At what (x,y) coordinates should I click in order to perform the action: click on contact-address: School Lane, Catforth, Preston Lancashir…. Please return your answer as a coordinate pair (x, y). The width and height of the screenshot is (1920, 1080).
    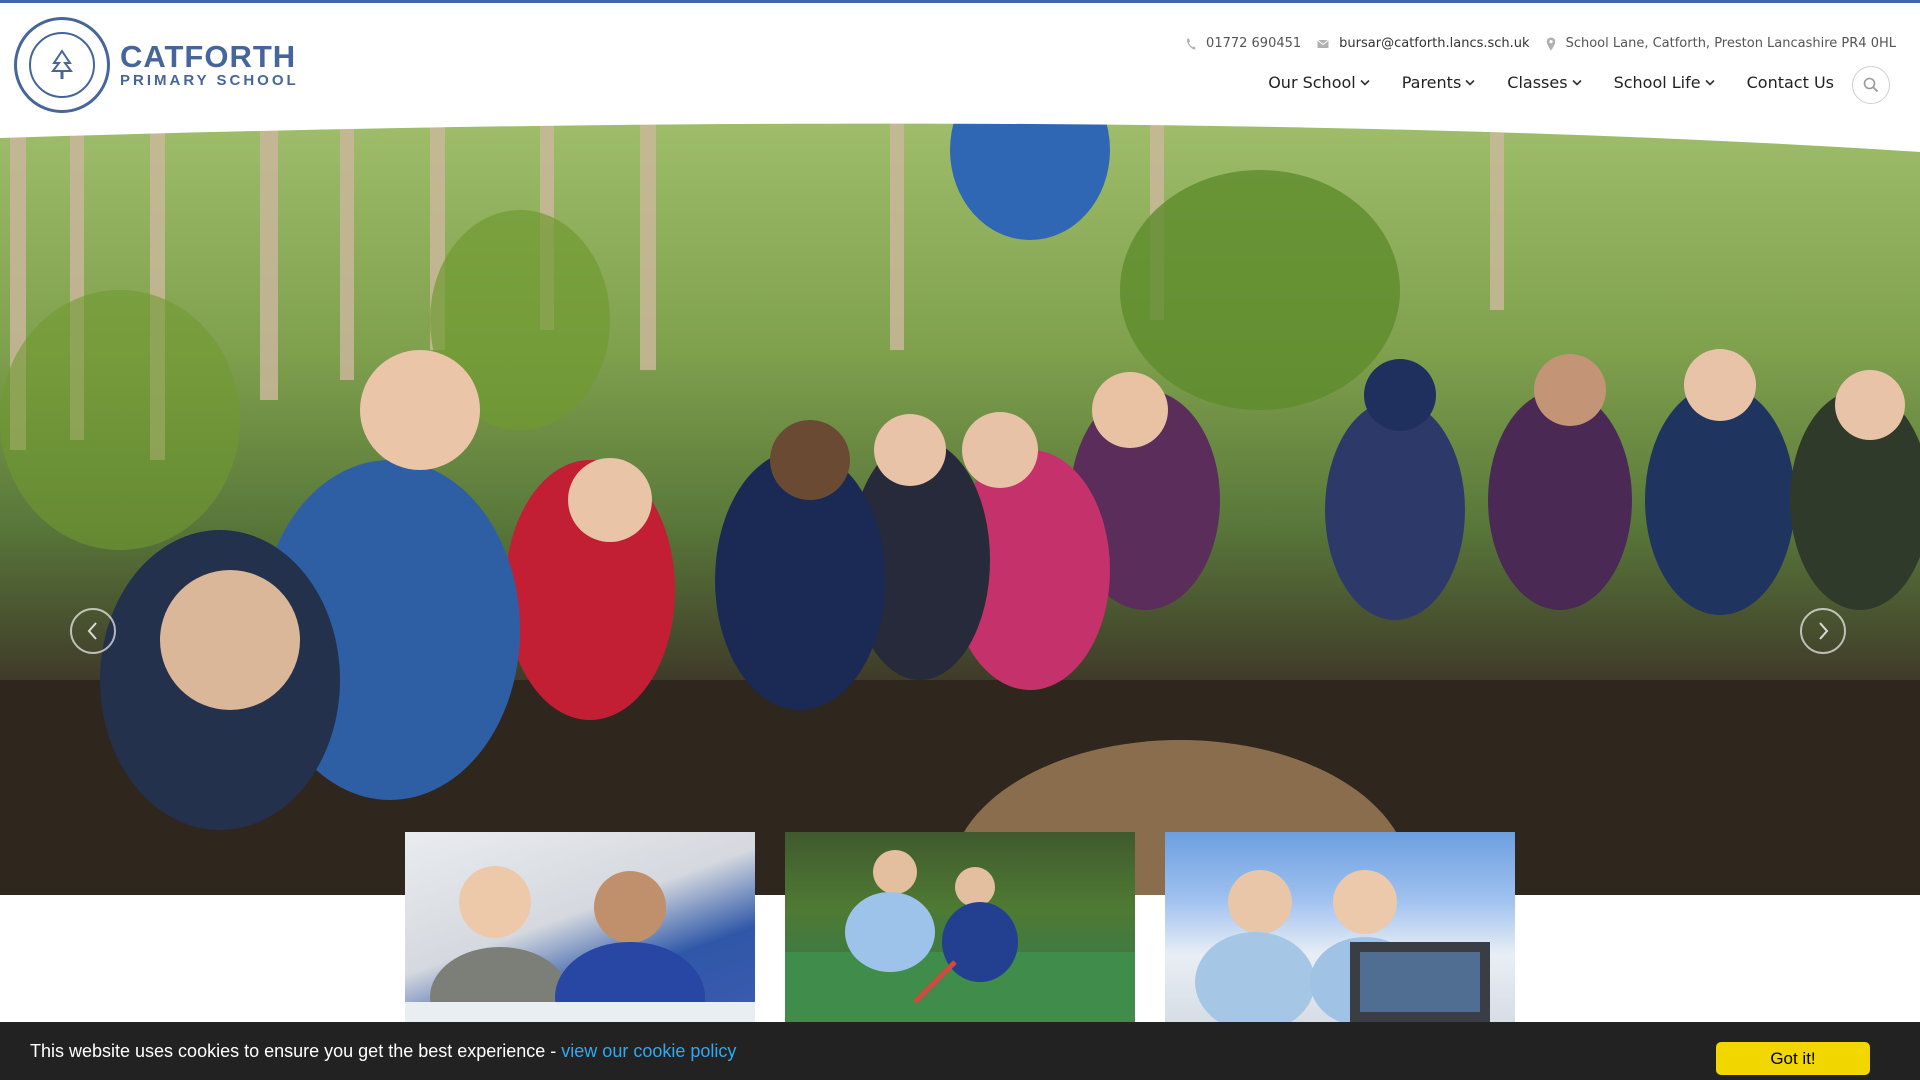
    Looking at the image, I should click on (1721, 43).